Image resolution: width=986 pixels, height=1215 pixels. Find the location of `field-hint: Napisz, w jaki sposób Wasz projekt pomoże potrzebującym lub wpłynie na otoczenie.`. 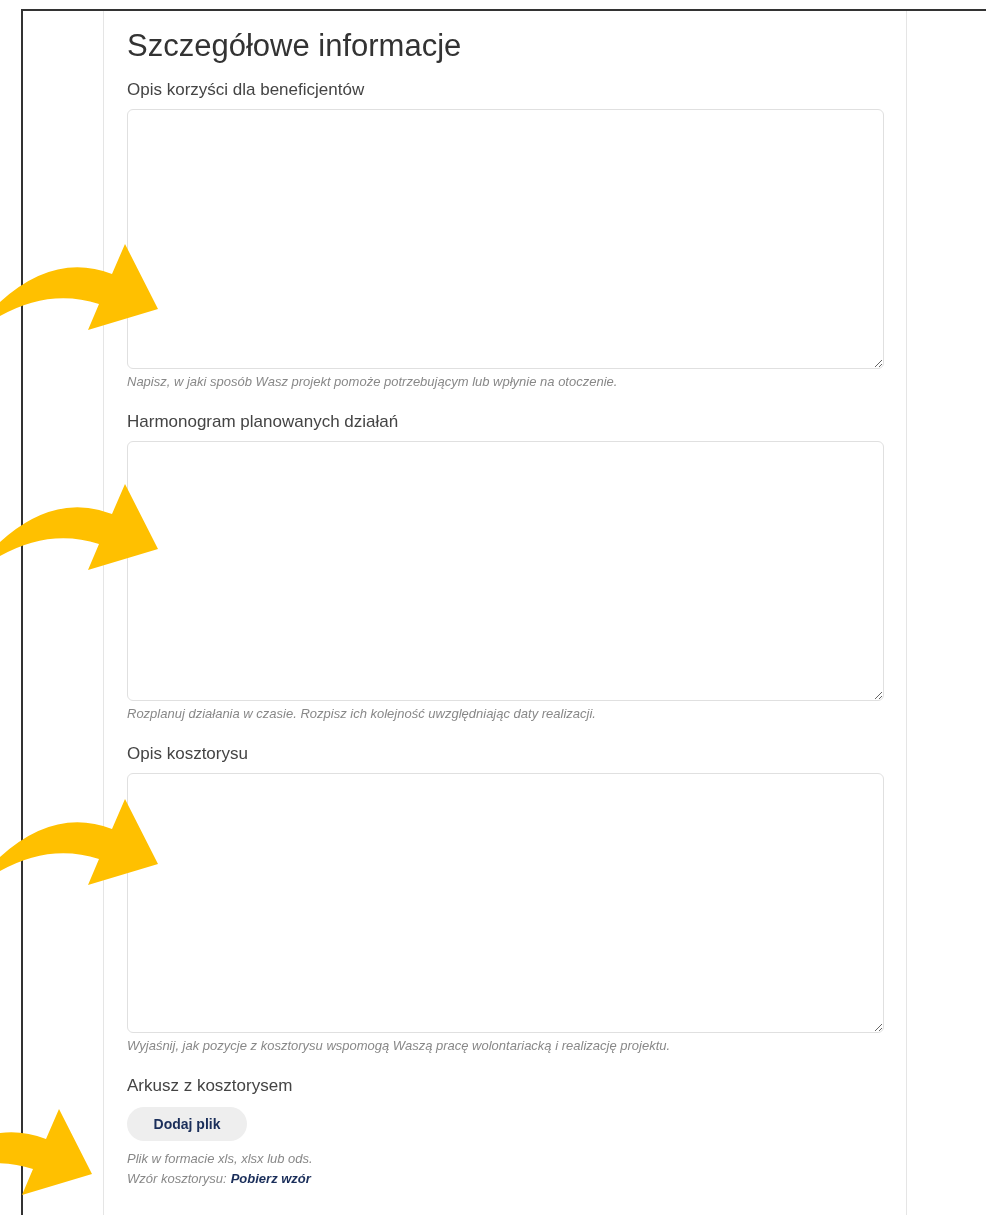

field-hint: Napisz, w jaki sposób Wasz projekt pomoże potrzebującym lub wpłynie na otoczenie. is located at coordinates (373, 382).